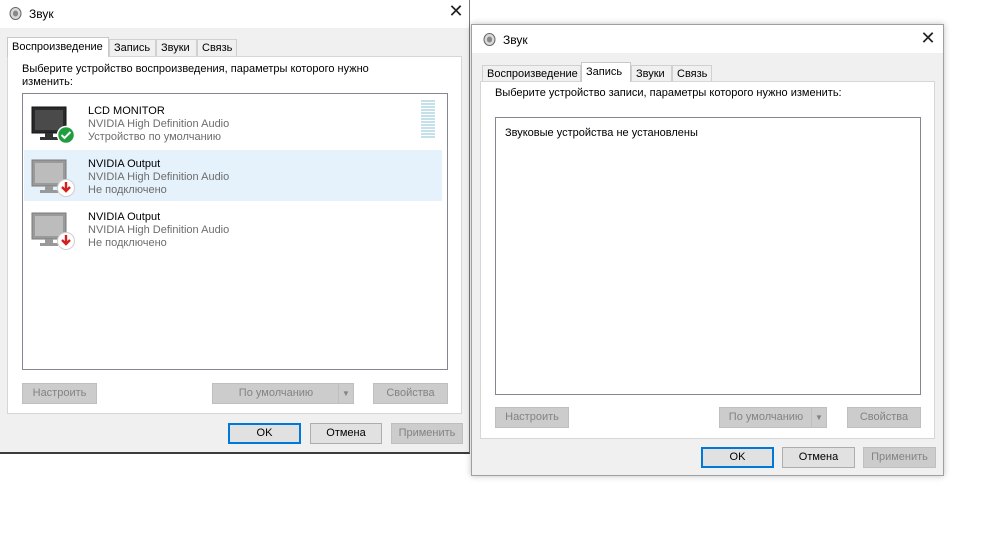 This screenshot has height=540, width=998. Describe the element at coordinates (66, 135) in the screenshot. I see `check-icon` at that location.